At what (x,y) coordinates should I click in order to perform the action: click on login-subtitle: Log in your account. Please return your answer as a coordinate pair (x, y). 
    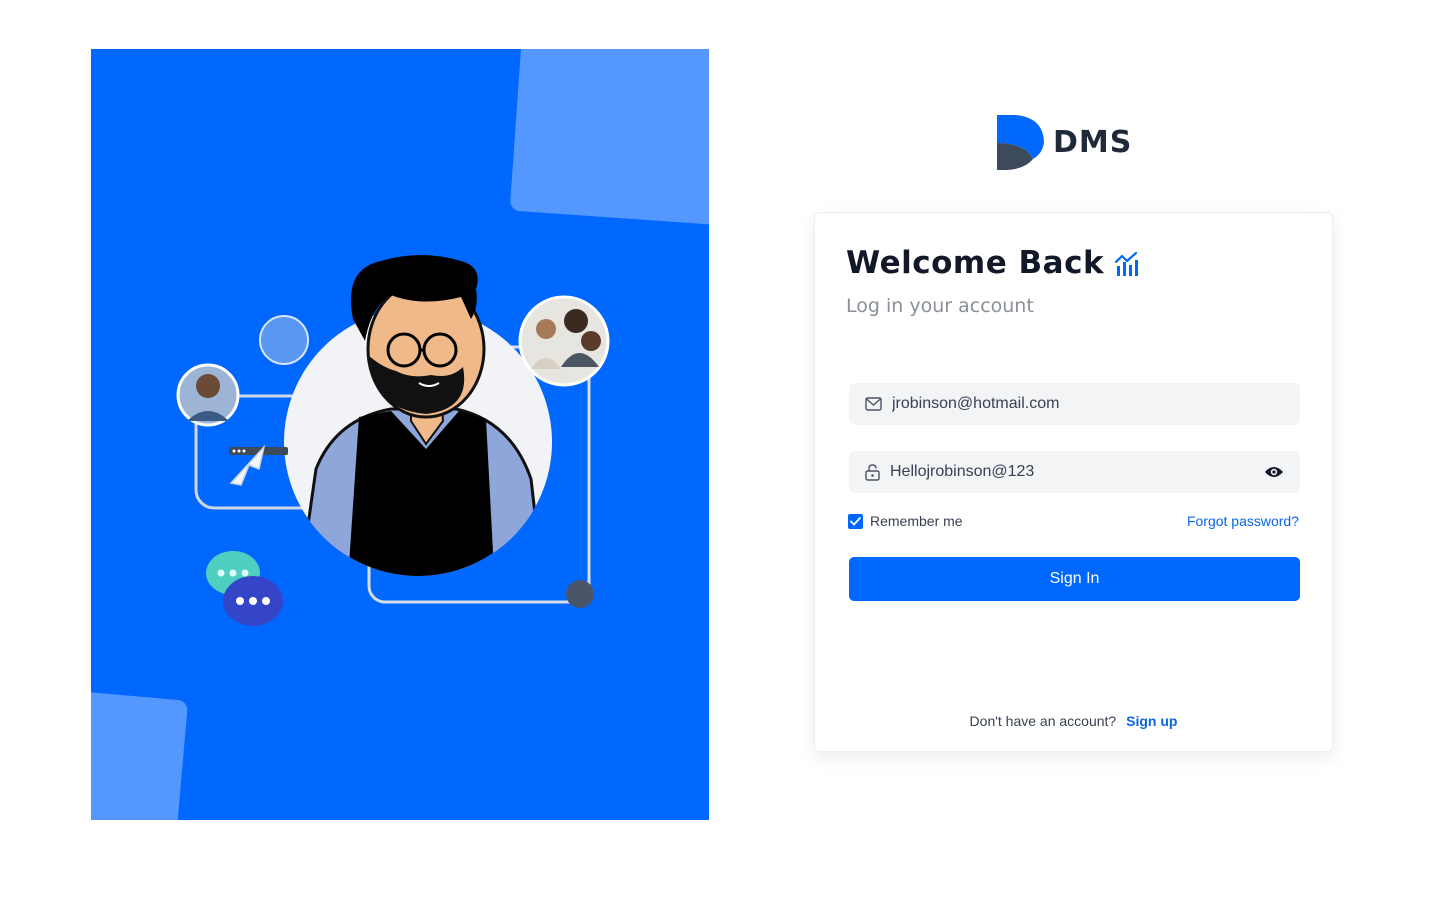
    Looking at the image, I should click on (940, 306).